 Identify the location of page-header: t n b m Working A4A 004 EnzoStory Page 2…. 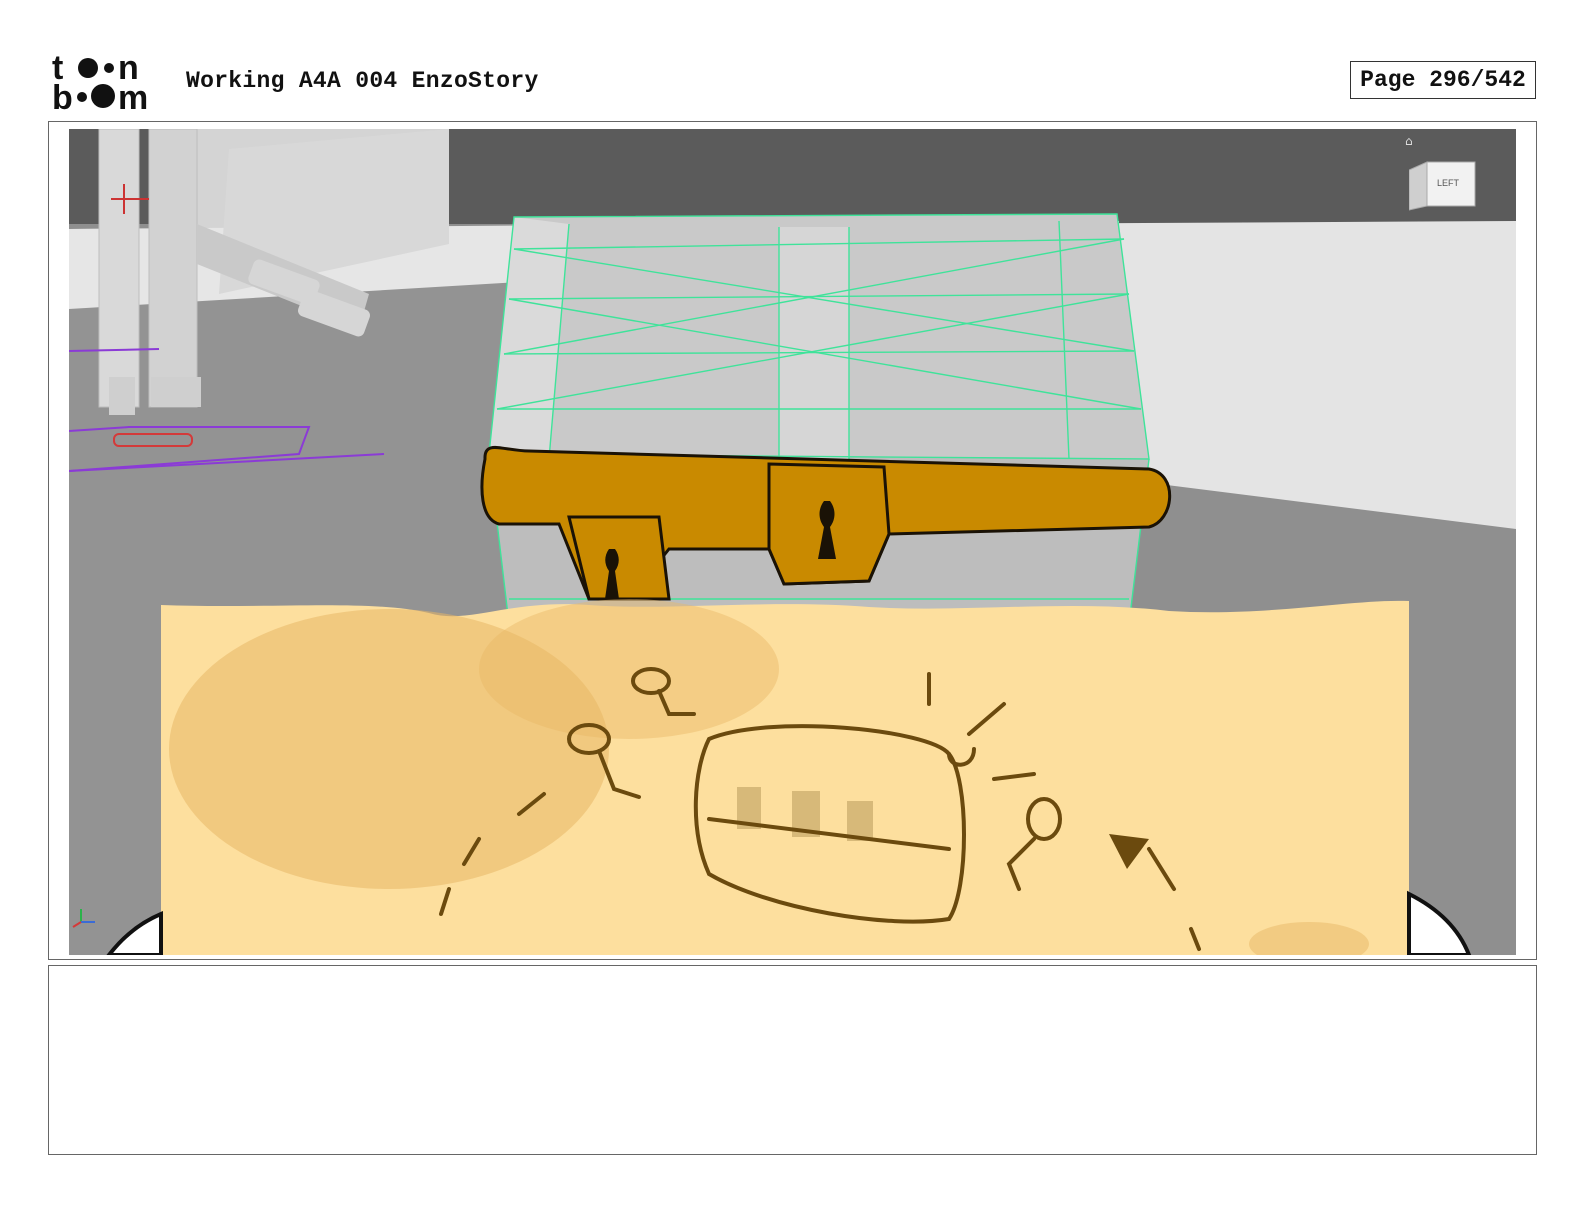
(792, 60).